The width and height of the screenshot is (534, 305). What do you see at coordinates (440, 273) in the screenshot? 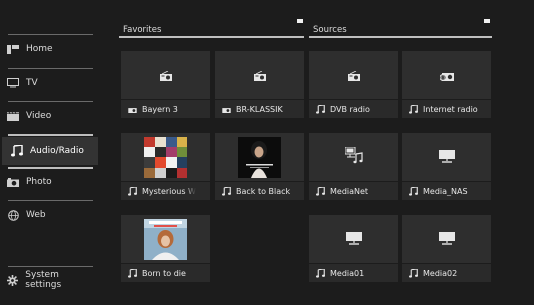
I see `tile-label: Media02` at bounding box center [440, 273].